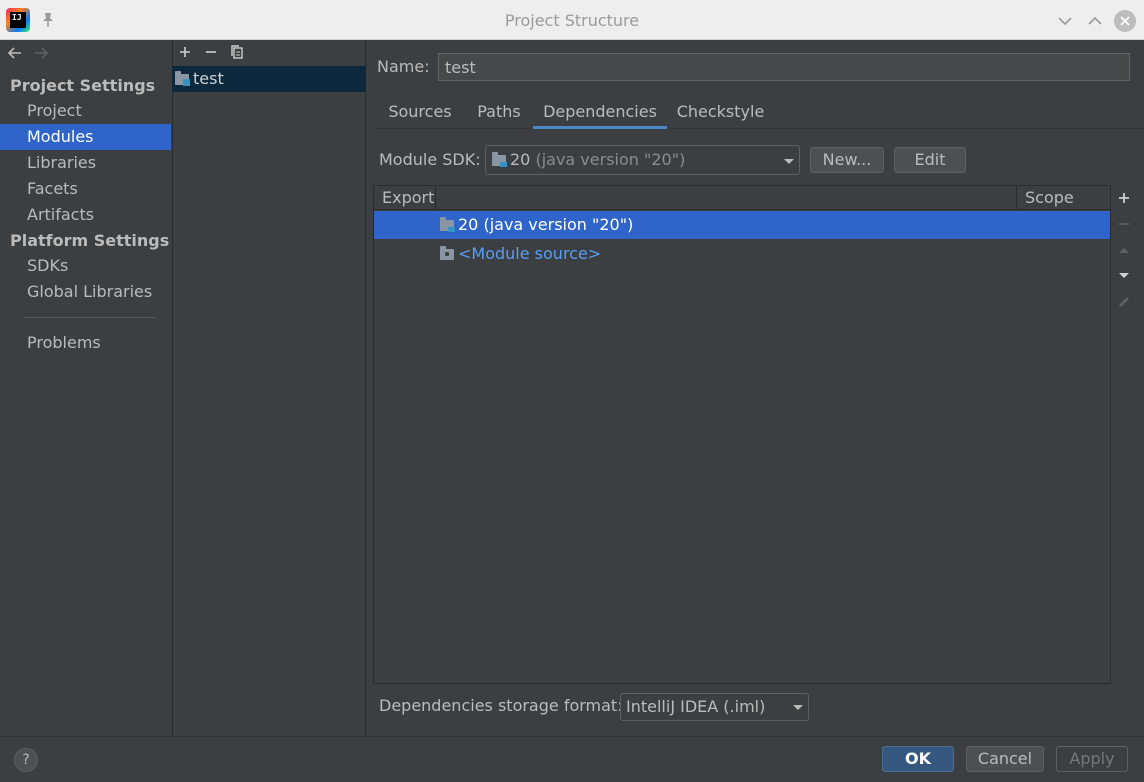 The height and width of the screenshot is (782, 1144). I want to click on edit-pencil-icon, so click(1124, 302).